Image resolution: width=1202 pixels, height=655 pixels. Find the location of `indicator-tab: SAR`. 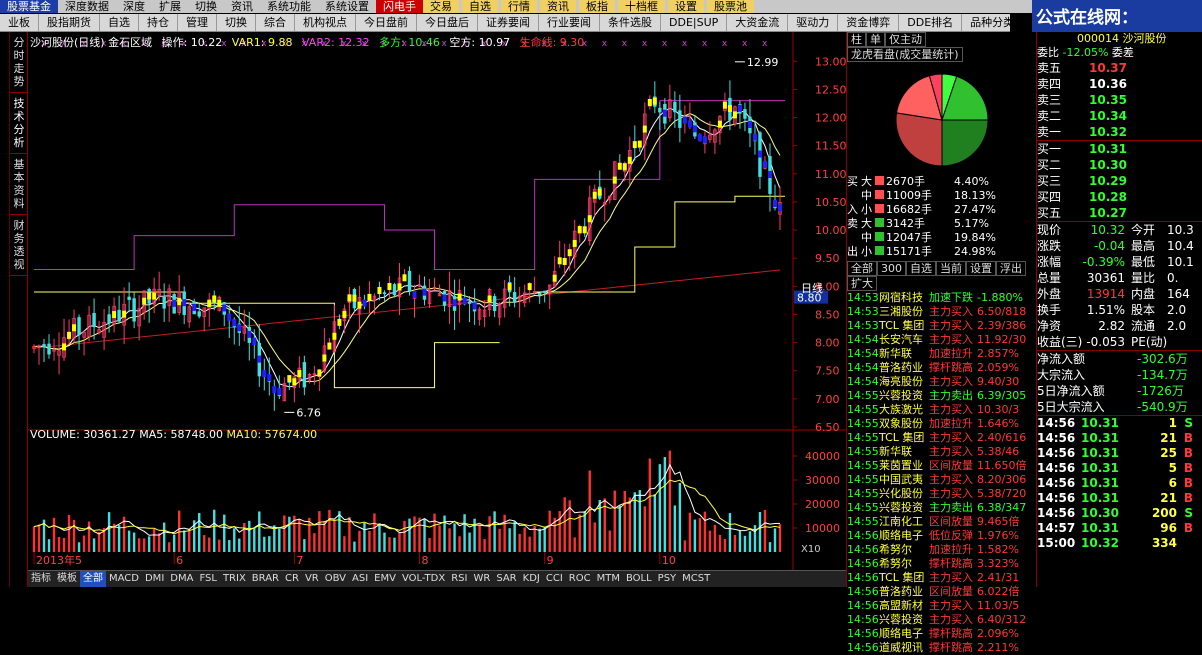

indicator-tab: SAR is located at coordinates (506, 579).